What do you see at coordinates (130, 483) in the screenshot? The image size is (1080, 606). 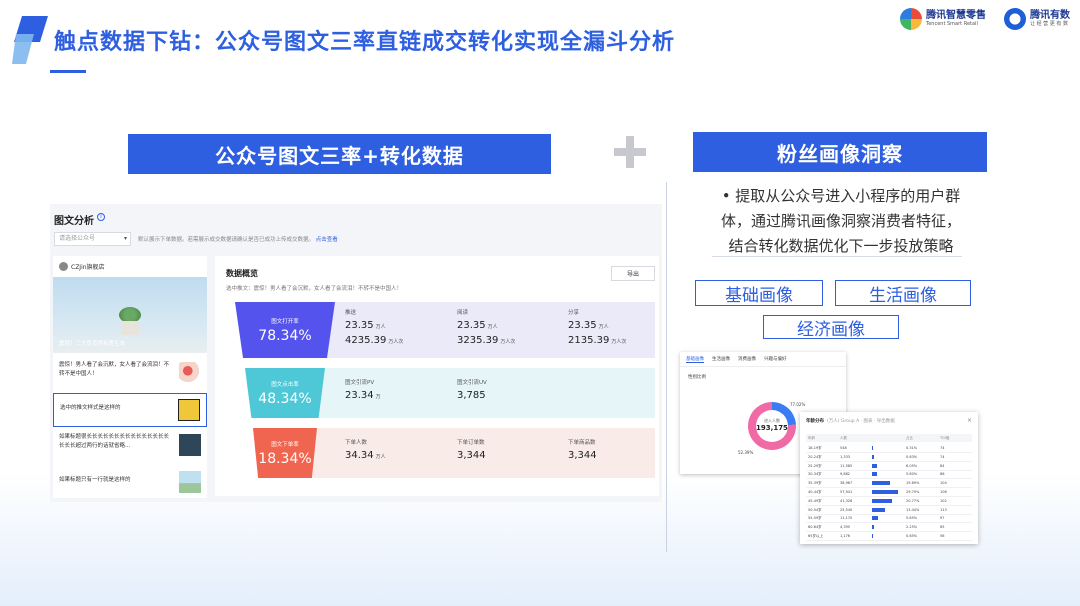 I see `list-item: 如果标题只有一行就是这样的` at bounding box center [130, 483].